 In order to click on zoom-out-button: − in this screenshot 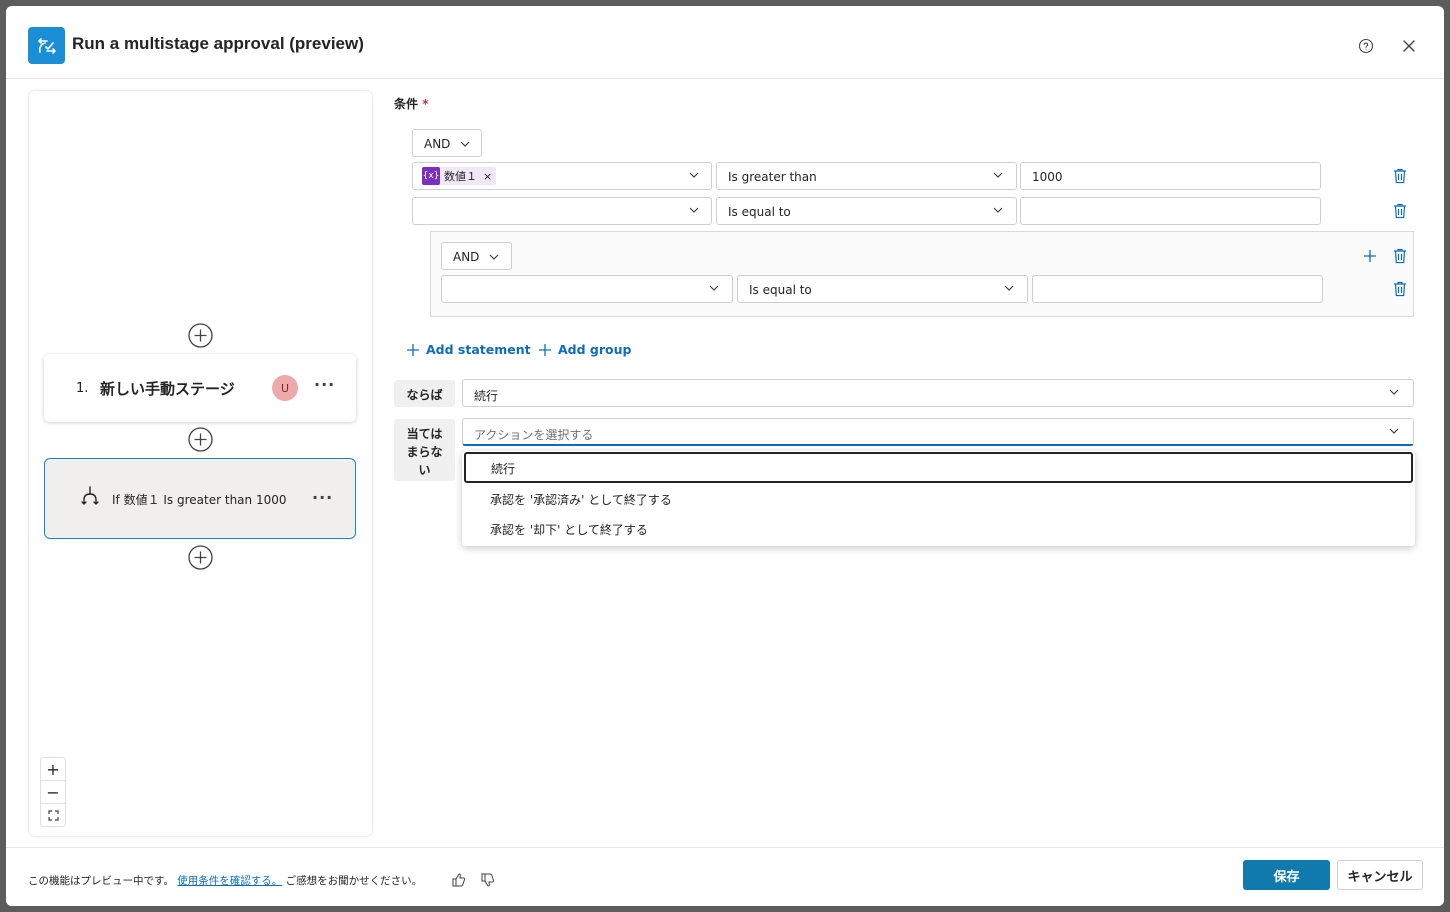, I will do `click(53, 792)`.